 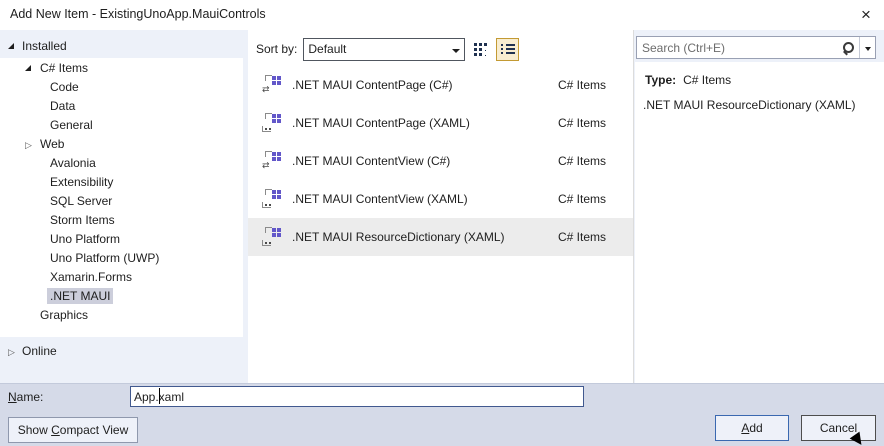 I want to click on small-icons-view-button, so click(x=480, y=49).